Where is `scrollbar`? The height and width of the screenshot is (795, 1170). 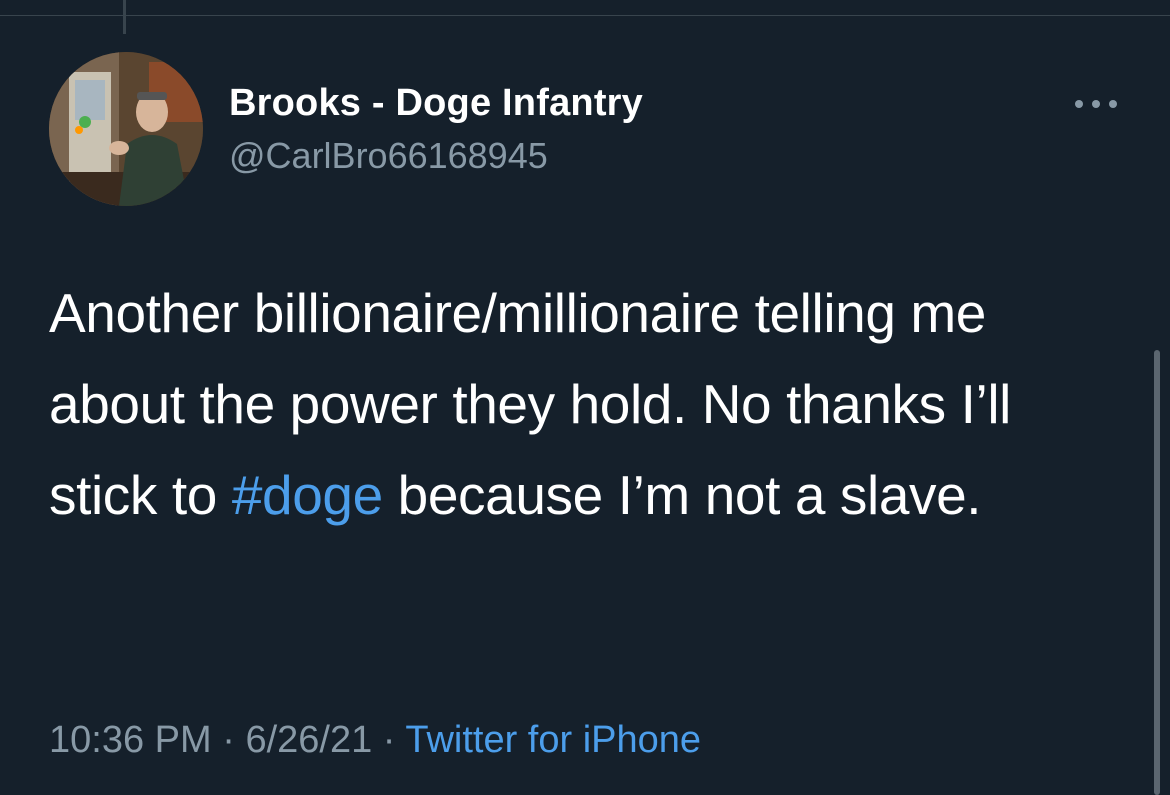
scrollbar is located at coordinates (1157, 572).